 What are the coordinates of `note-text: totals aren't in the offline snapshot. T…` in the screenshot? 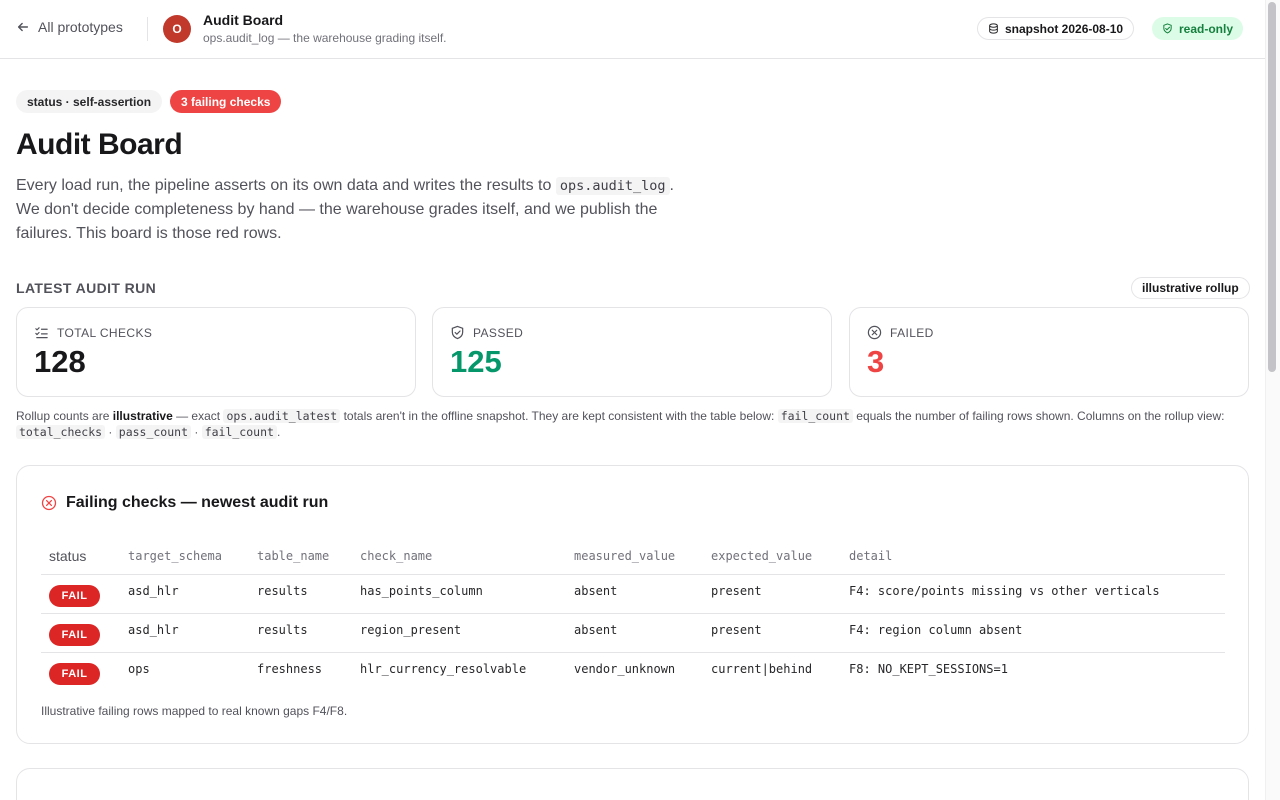 It's located at (559, 416).